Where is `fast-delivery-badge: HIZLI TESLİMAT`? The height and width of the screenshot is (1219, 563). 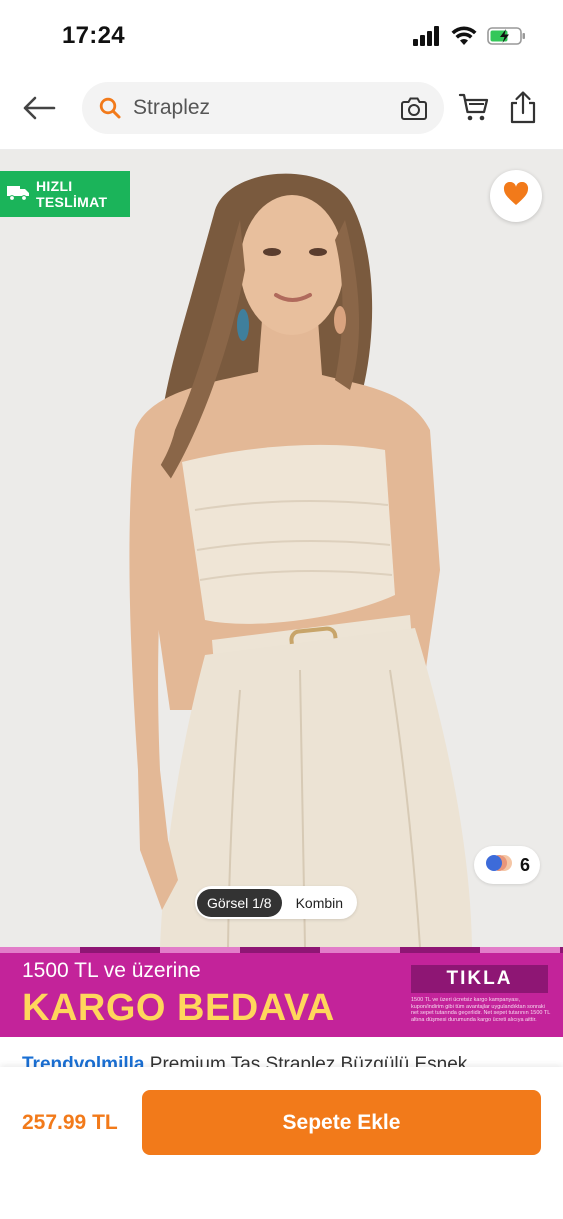 fast-delivery-badge: HIZLI TESLİMAT is located at coordinates (65, 194).